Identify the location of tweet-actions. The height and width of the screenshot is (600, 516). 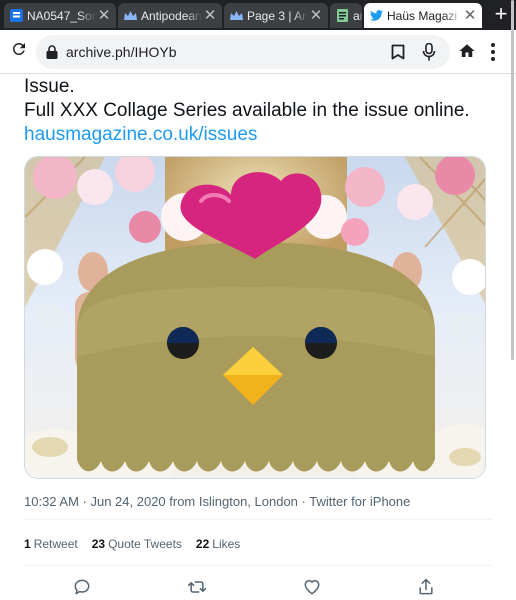
(255, 587).